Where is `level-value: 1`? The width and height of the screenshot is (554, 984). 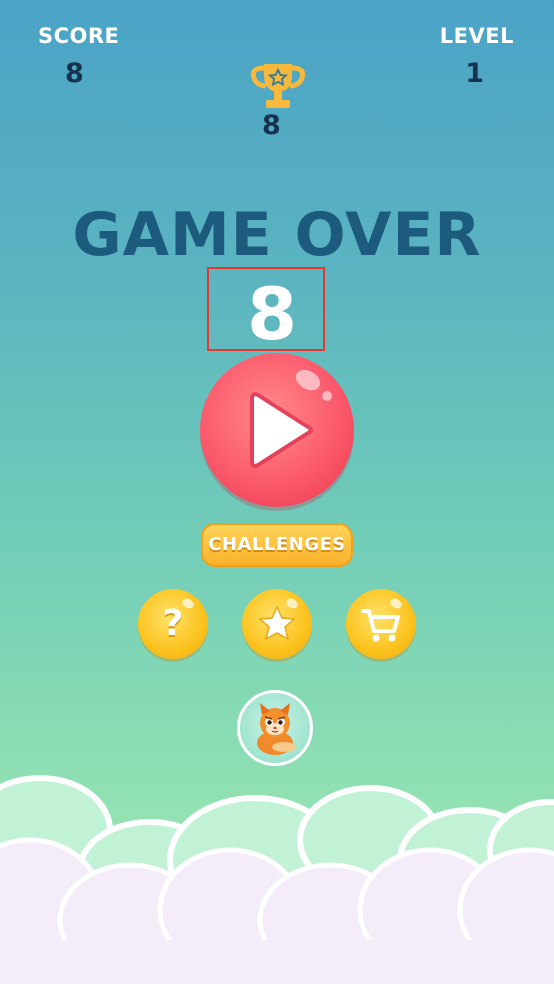 level-value: 1 is located at coordinates (474, 73).